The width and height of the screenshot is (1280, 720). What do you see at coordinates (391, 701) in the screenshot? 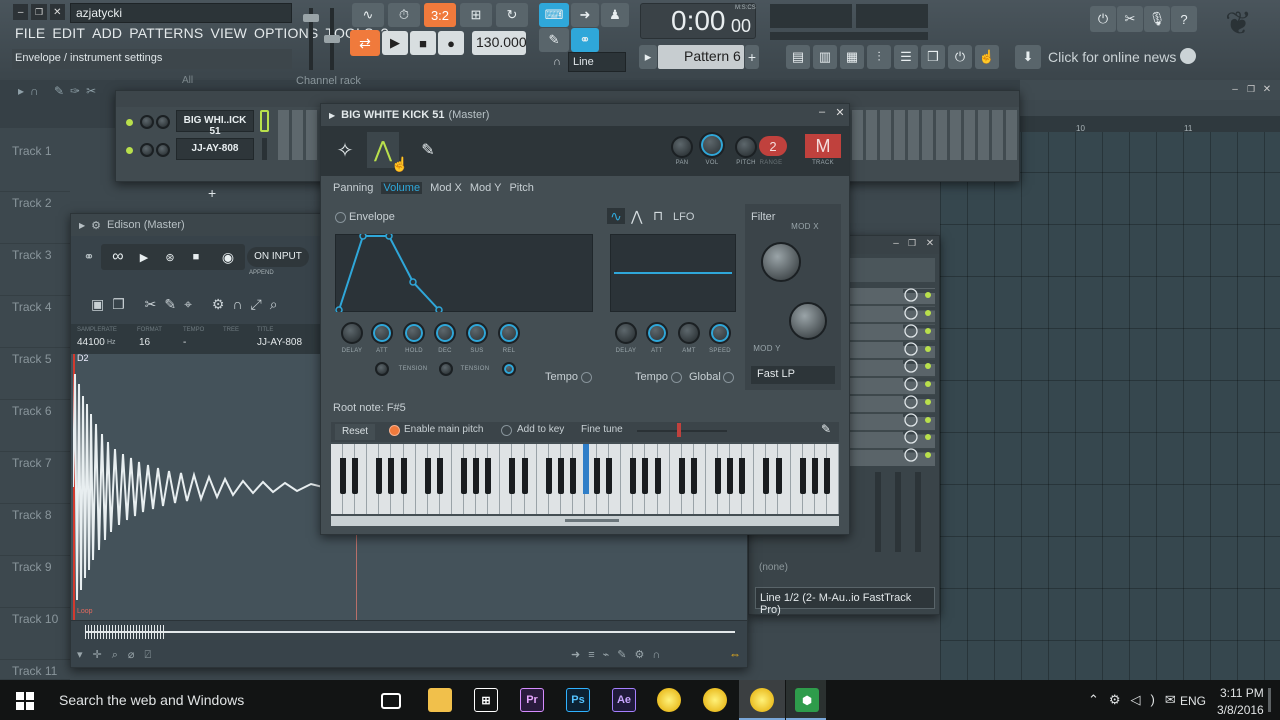
I see `task-view-icon` at bounding box center [391, 701].